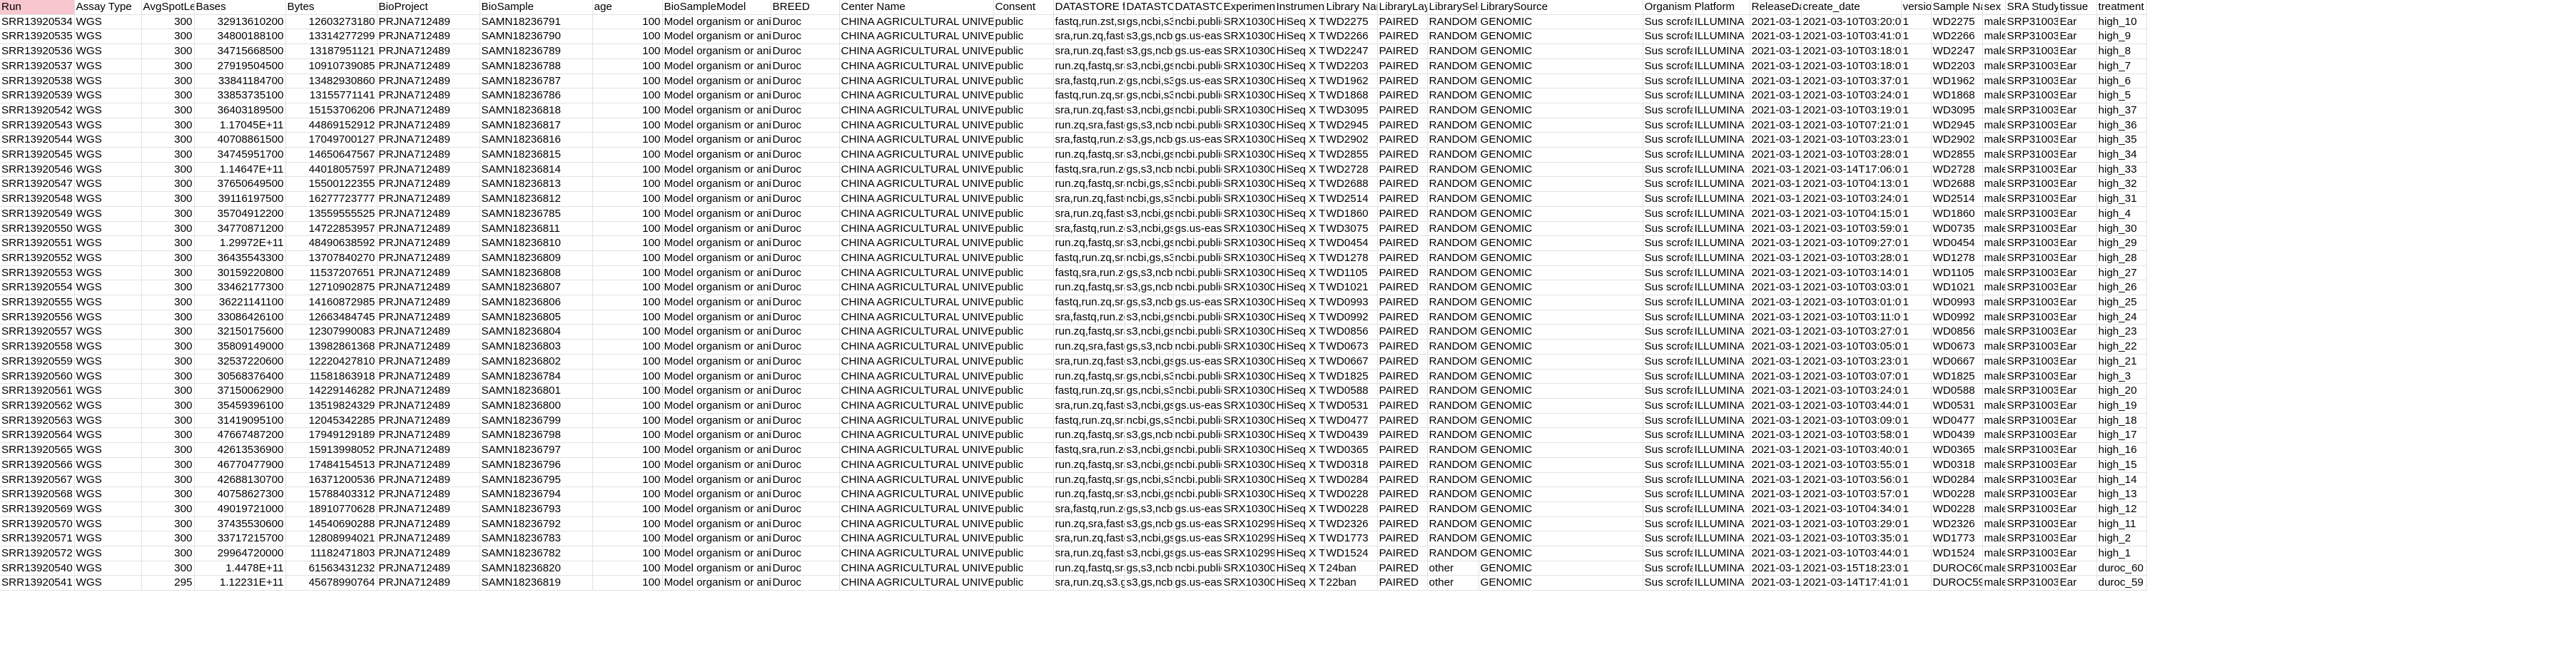 Image resolution: width=2576 pixels, height=657 pixels. I want to click on table-cell: SRR13920547, so click(37, 184).